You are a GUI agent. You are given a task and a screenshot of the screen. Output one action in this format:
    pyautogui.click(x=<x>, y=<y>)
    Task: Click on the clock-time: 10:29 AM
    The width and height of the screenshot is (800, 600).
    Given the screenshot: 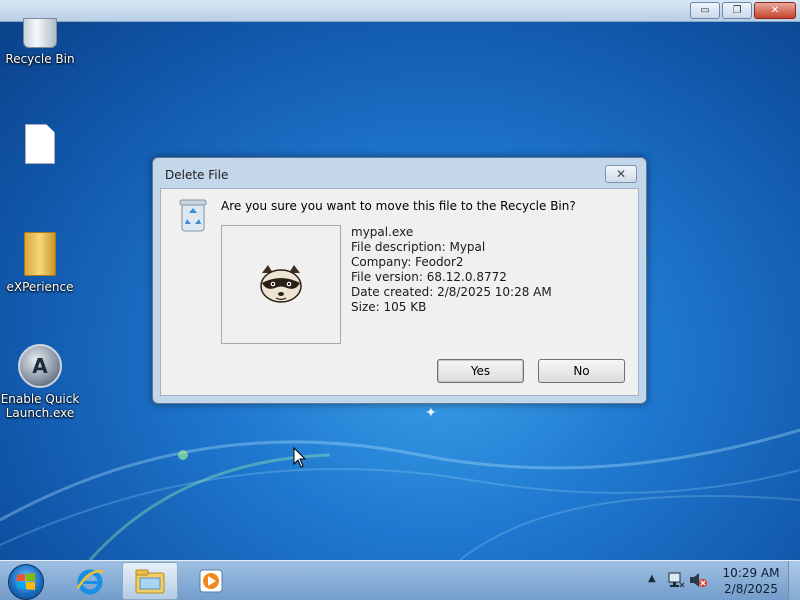 What is the action you would take?
    pyautogui.click(x=751, y=573)
    